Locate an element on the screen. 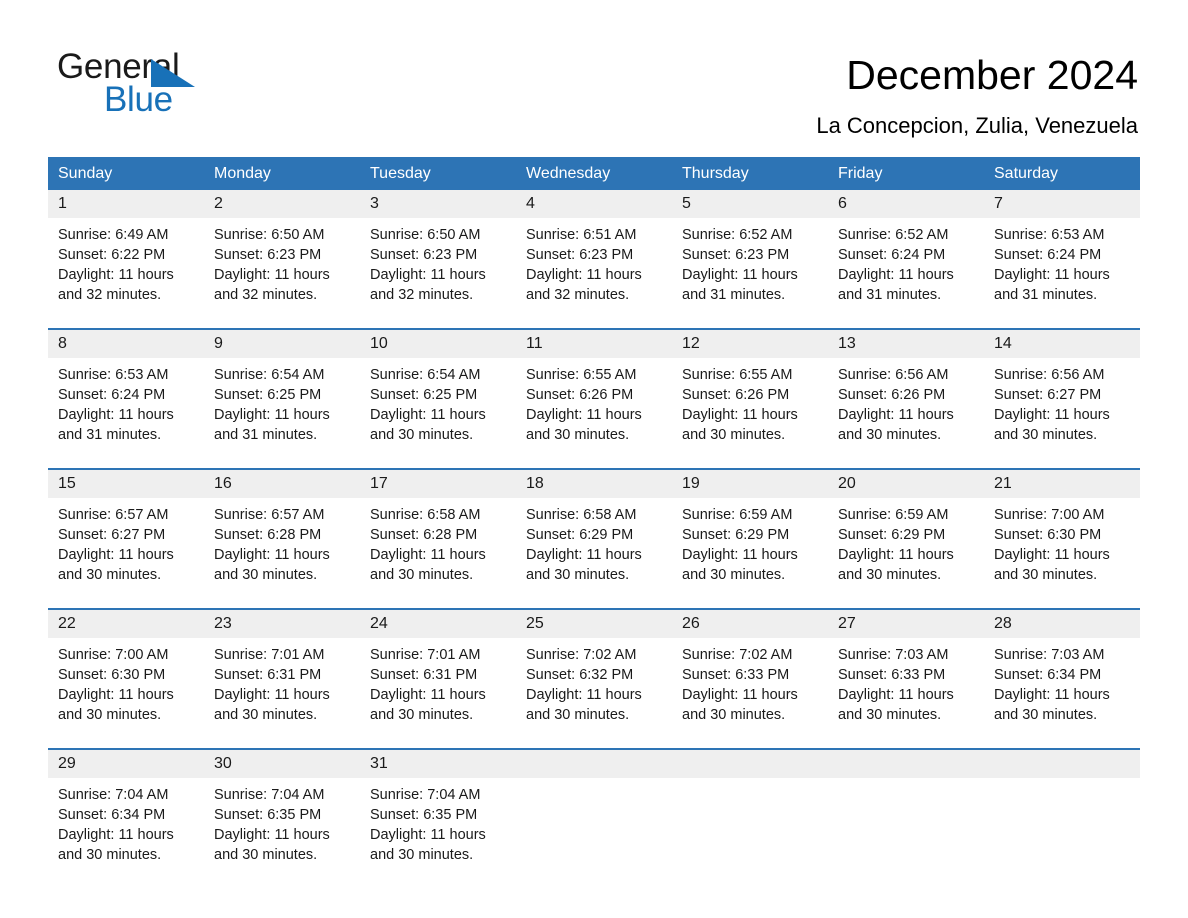 This screenshot has height=918, width=1188. sunset-text: Sunset: 6:22 PM is located at coordinates (112, 255).